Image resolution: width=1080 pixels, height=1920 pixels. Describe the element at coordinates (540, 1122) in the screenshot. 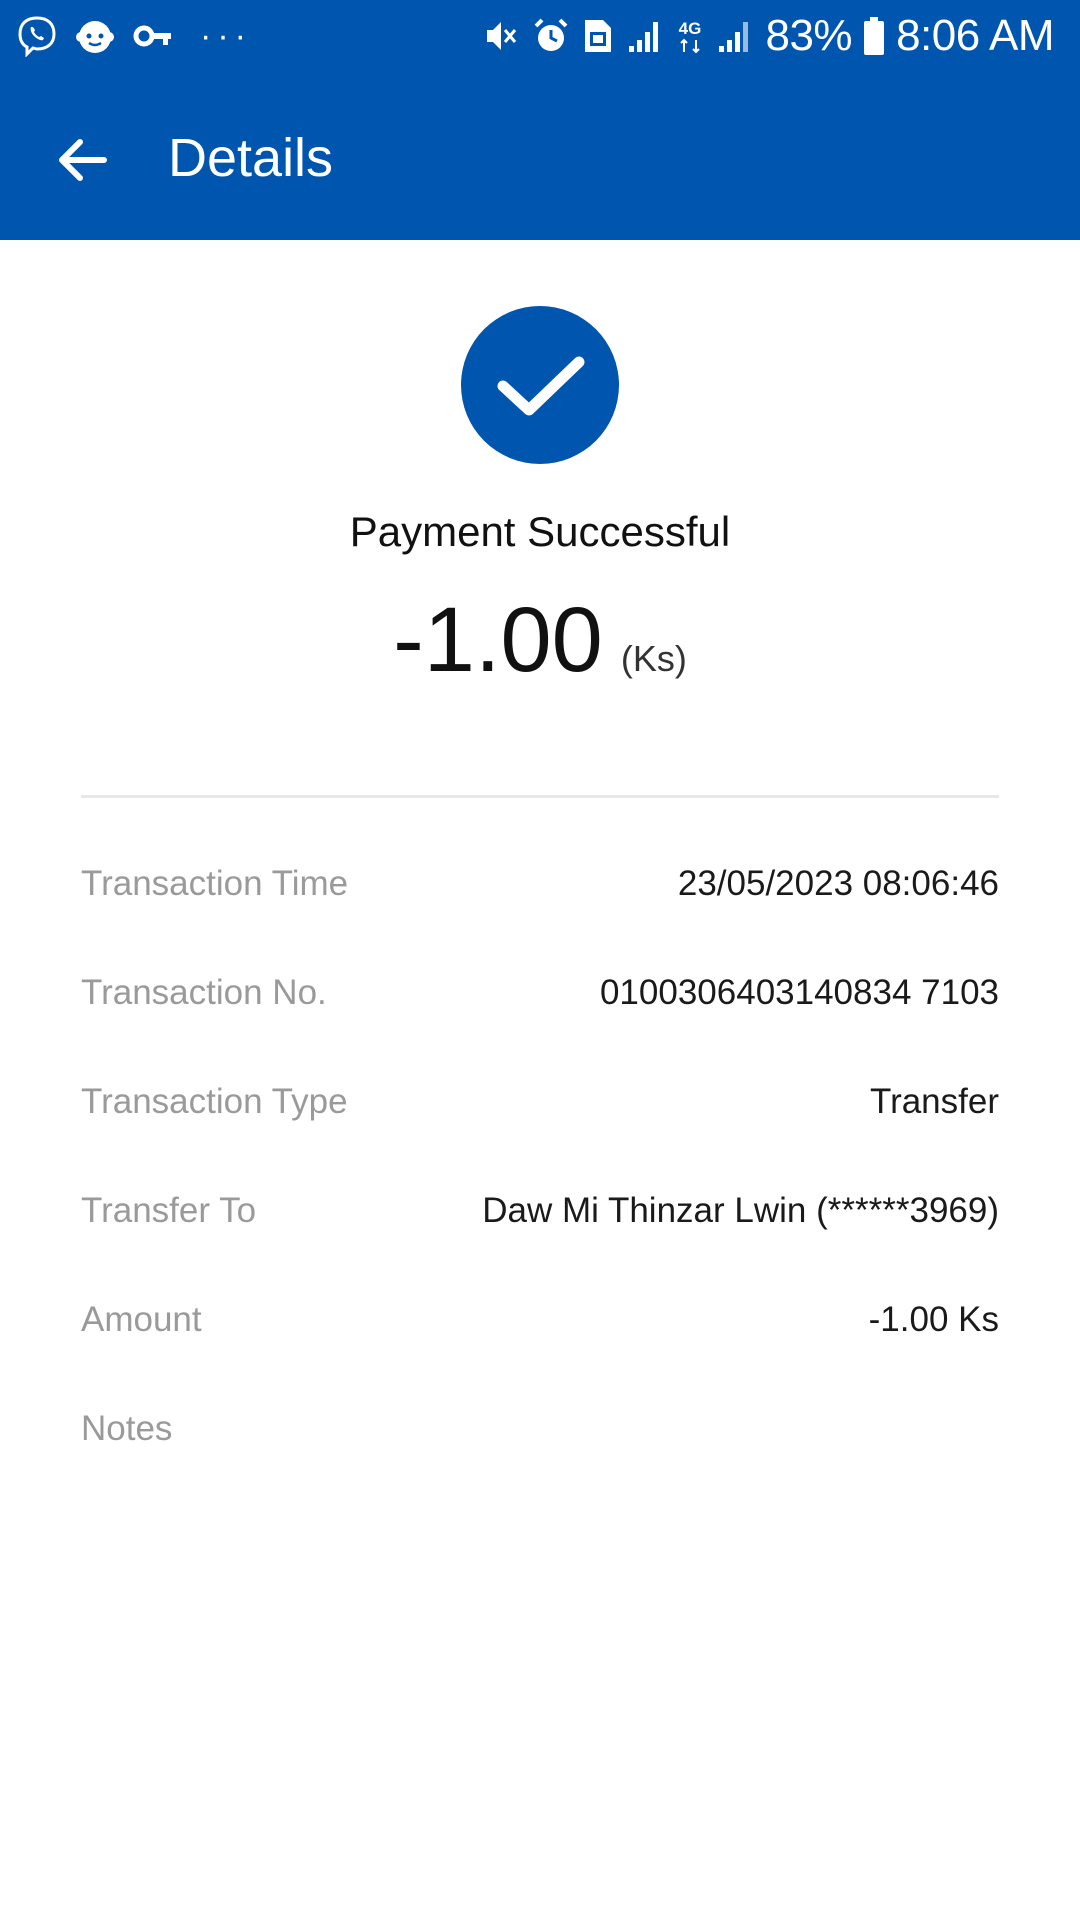

I see `detail-row-transaction-type: Transaction Type Transfer` at that location.